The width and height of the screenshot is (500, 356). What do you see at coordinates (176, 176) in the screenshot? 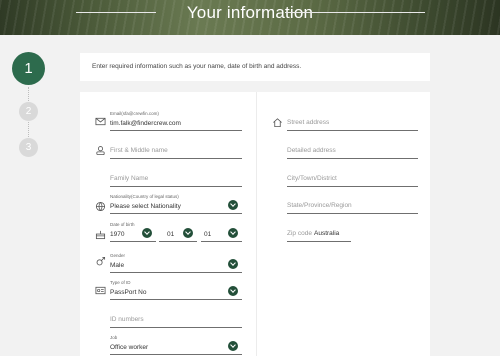
I see `family-name-input: Family Name` at bounding box center [176, 176].